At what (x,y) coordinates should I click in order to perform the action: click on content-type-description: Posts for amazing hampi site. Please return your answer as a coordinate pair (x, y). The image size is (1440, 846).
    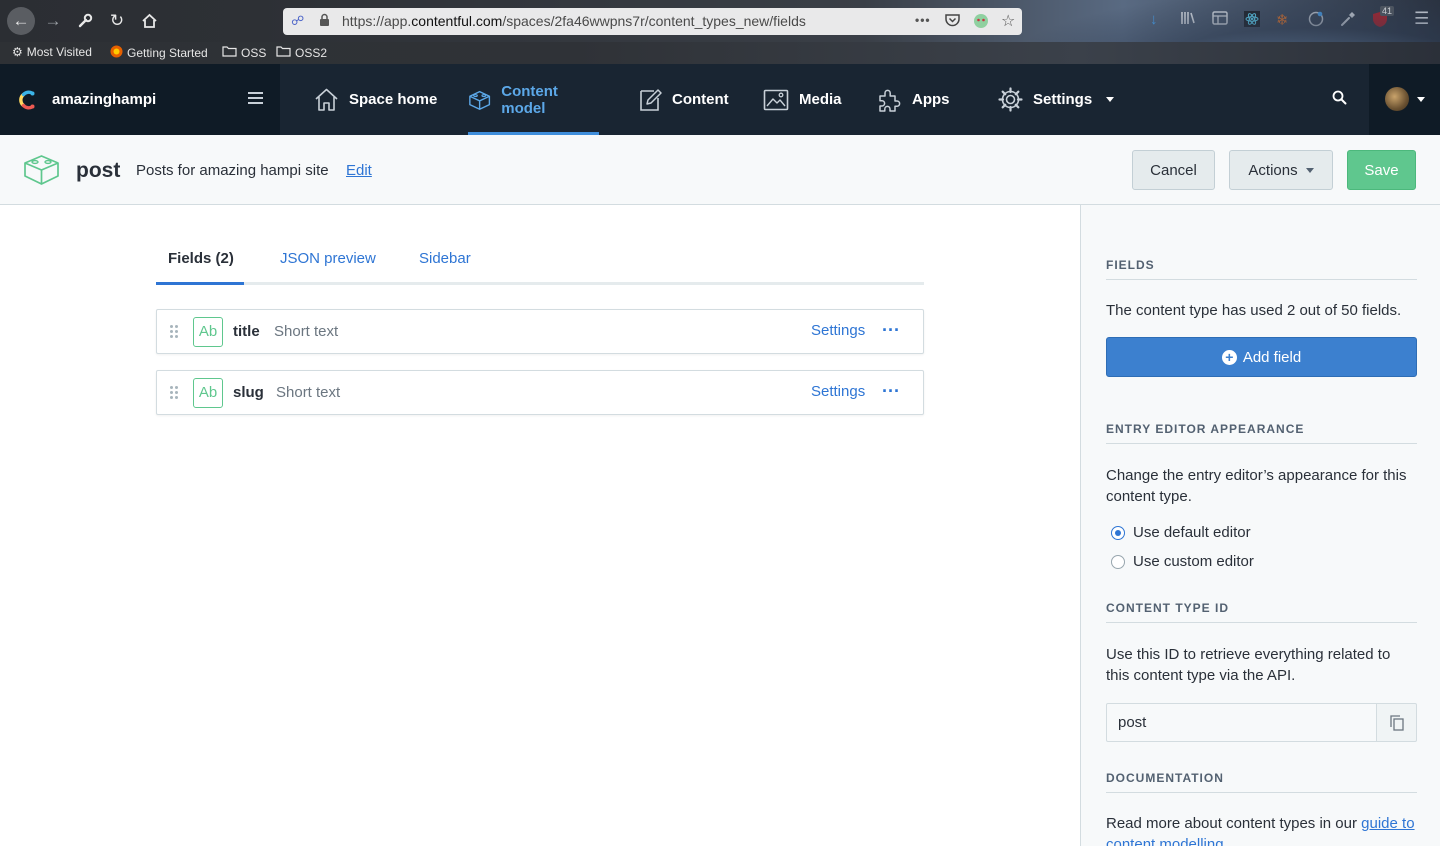
    Looking at the image, I should click on (232, 170).